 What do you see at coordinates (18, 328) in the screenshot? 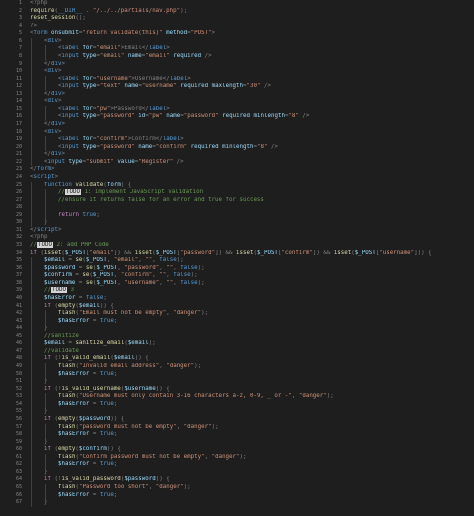
I see `line-number: 44` at bounding box center [18, 328].